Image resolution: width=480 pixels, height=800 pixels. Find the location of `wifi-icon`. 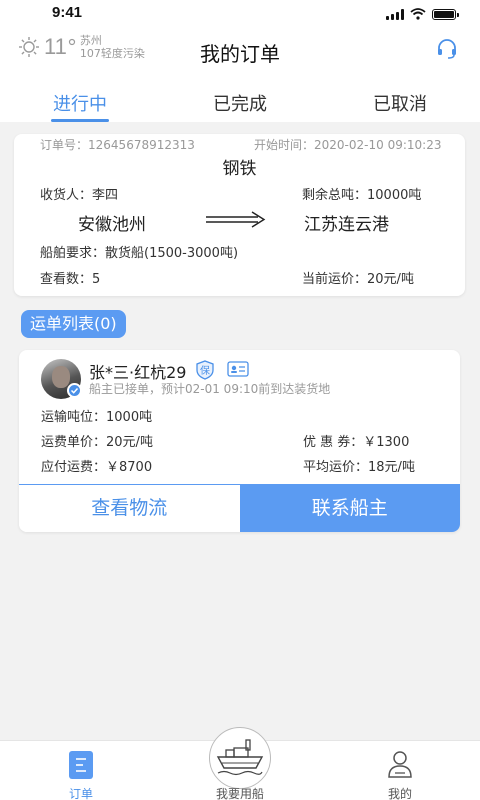

wifi-icon is located at coordinates (418, 14).